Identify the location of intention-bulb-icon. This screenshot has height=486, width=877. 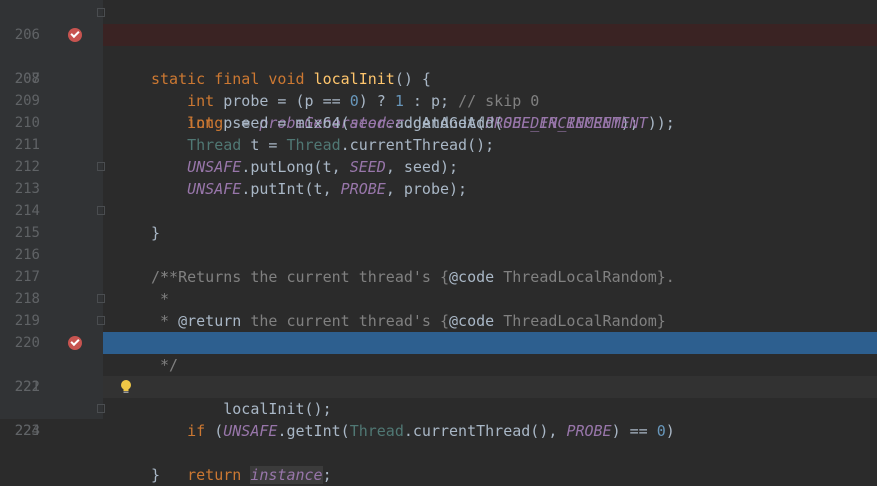
(126, 387).